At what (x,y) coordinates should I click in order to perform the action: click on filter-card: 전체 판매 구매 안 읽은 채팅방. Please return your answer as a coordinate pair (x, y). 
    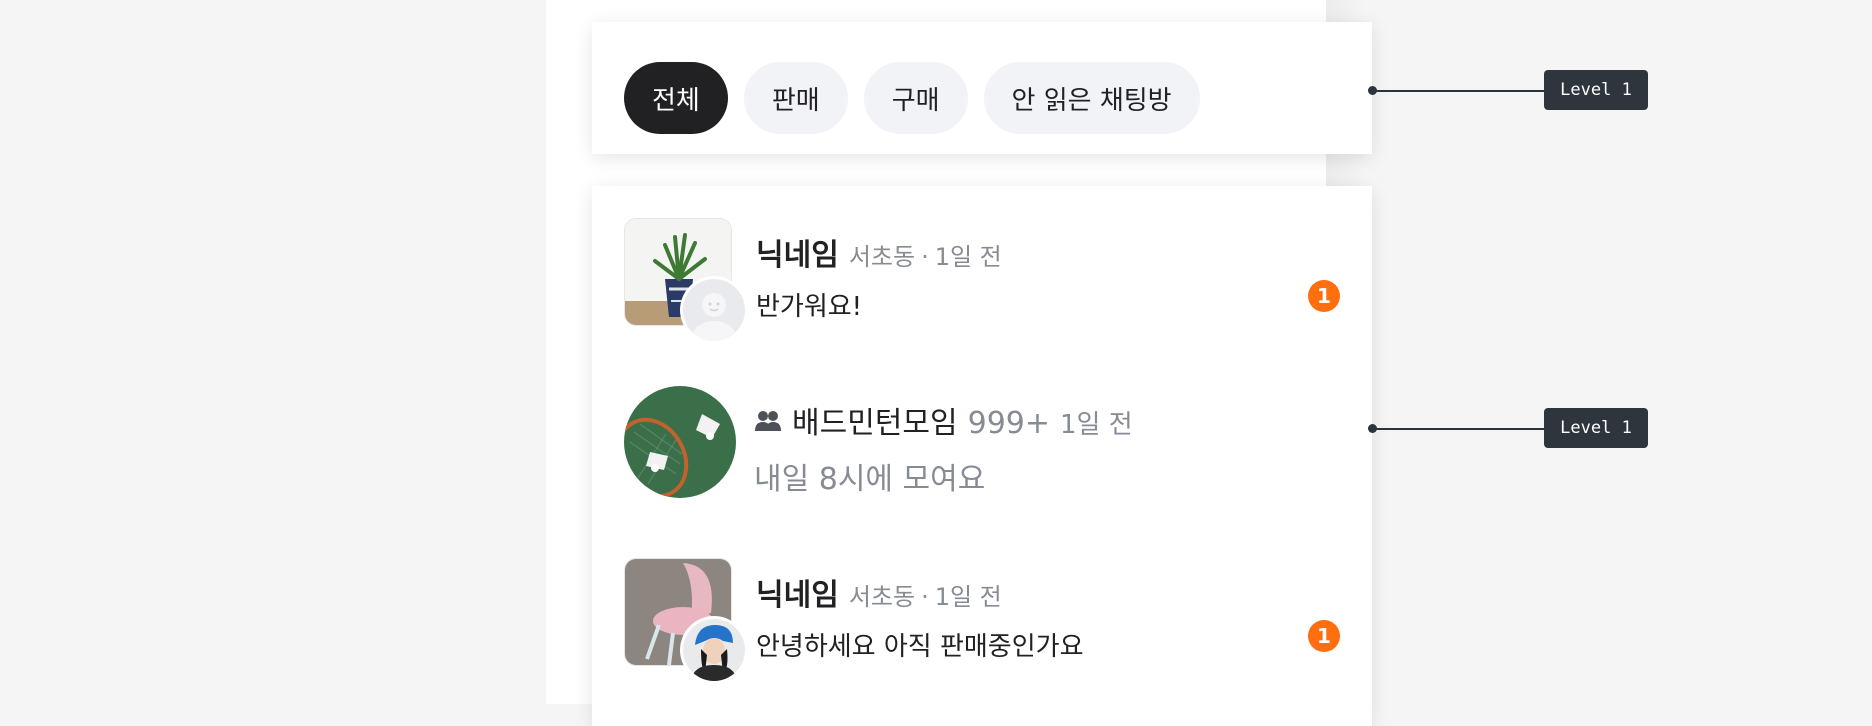
    Looking at the image, I should click on (982, 88).